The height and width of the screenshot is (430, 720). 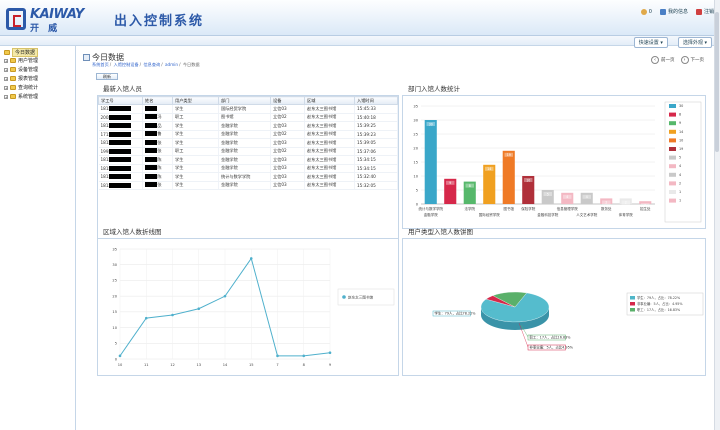 I want to click on table-cell: 199xxxxxxxxx, so click(x=120, y=151).